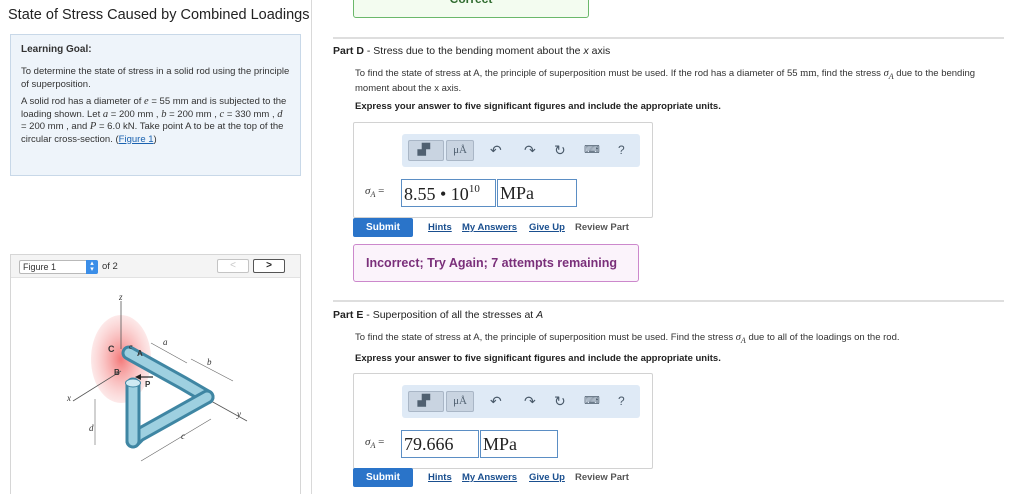 This screenshot has height=494, width=1024. I want to click on fig-label-c: c, so click(183, 436).